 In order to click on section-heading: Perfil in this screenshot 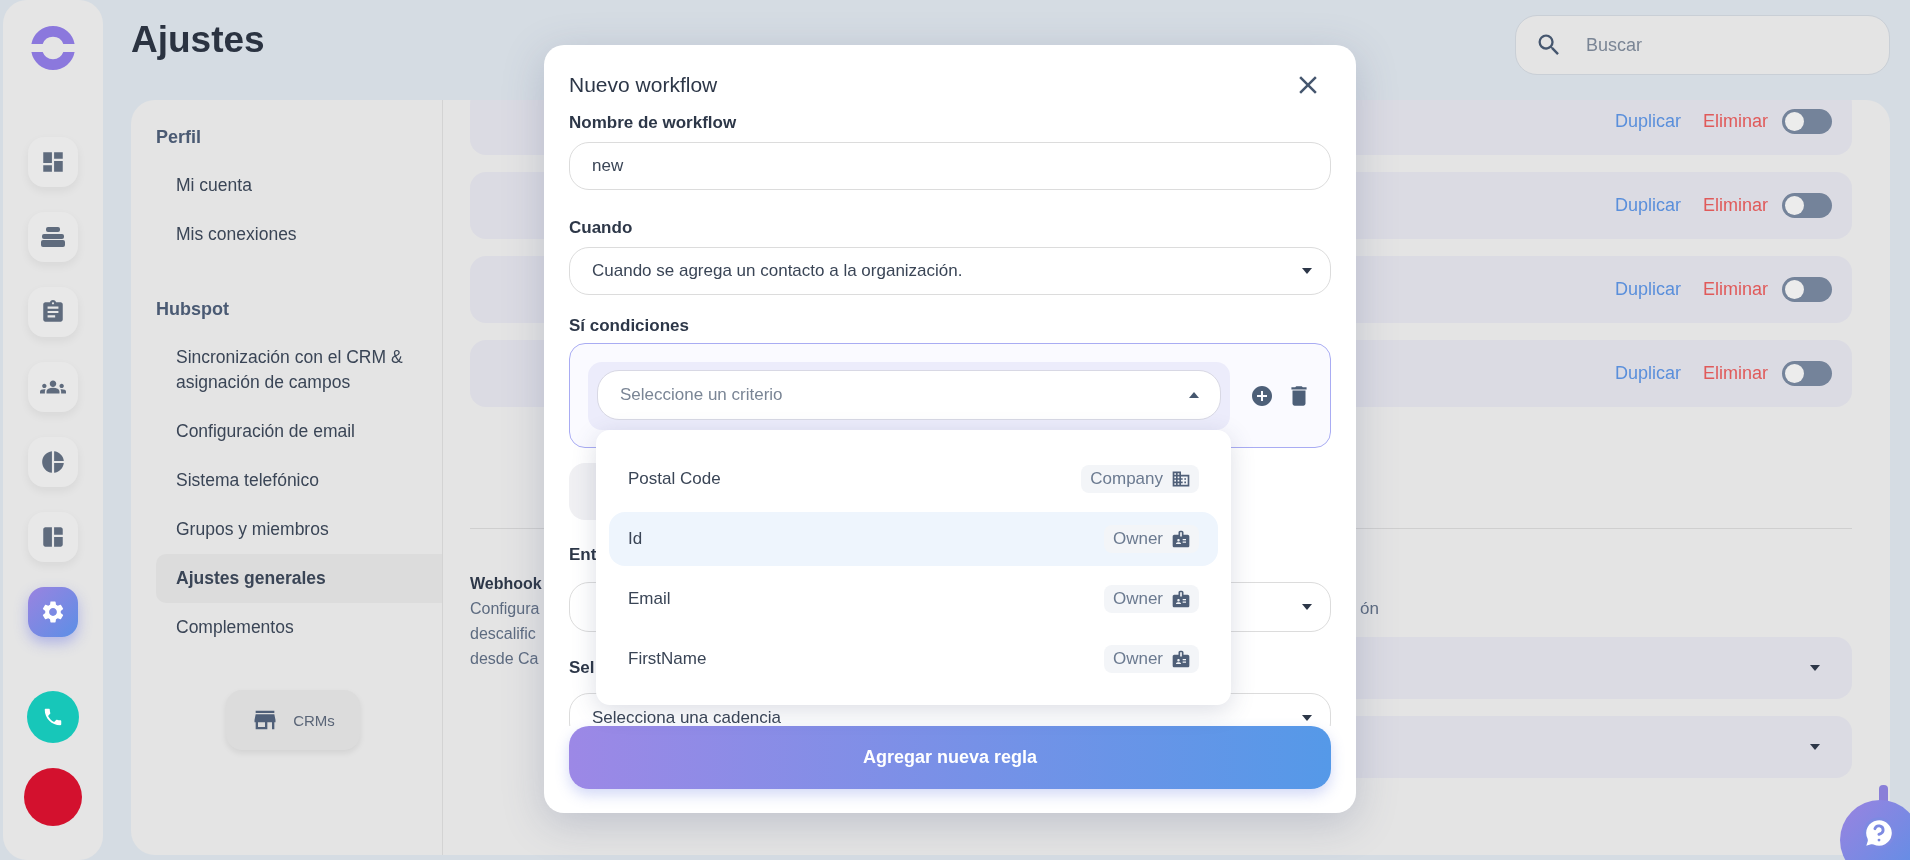, I will do `click(179, 137)`.